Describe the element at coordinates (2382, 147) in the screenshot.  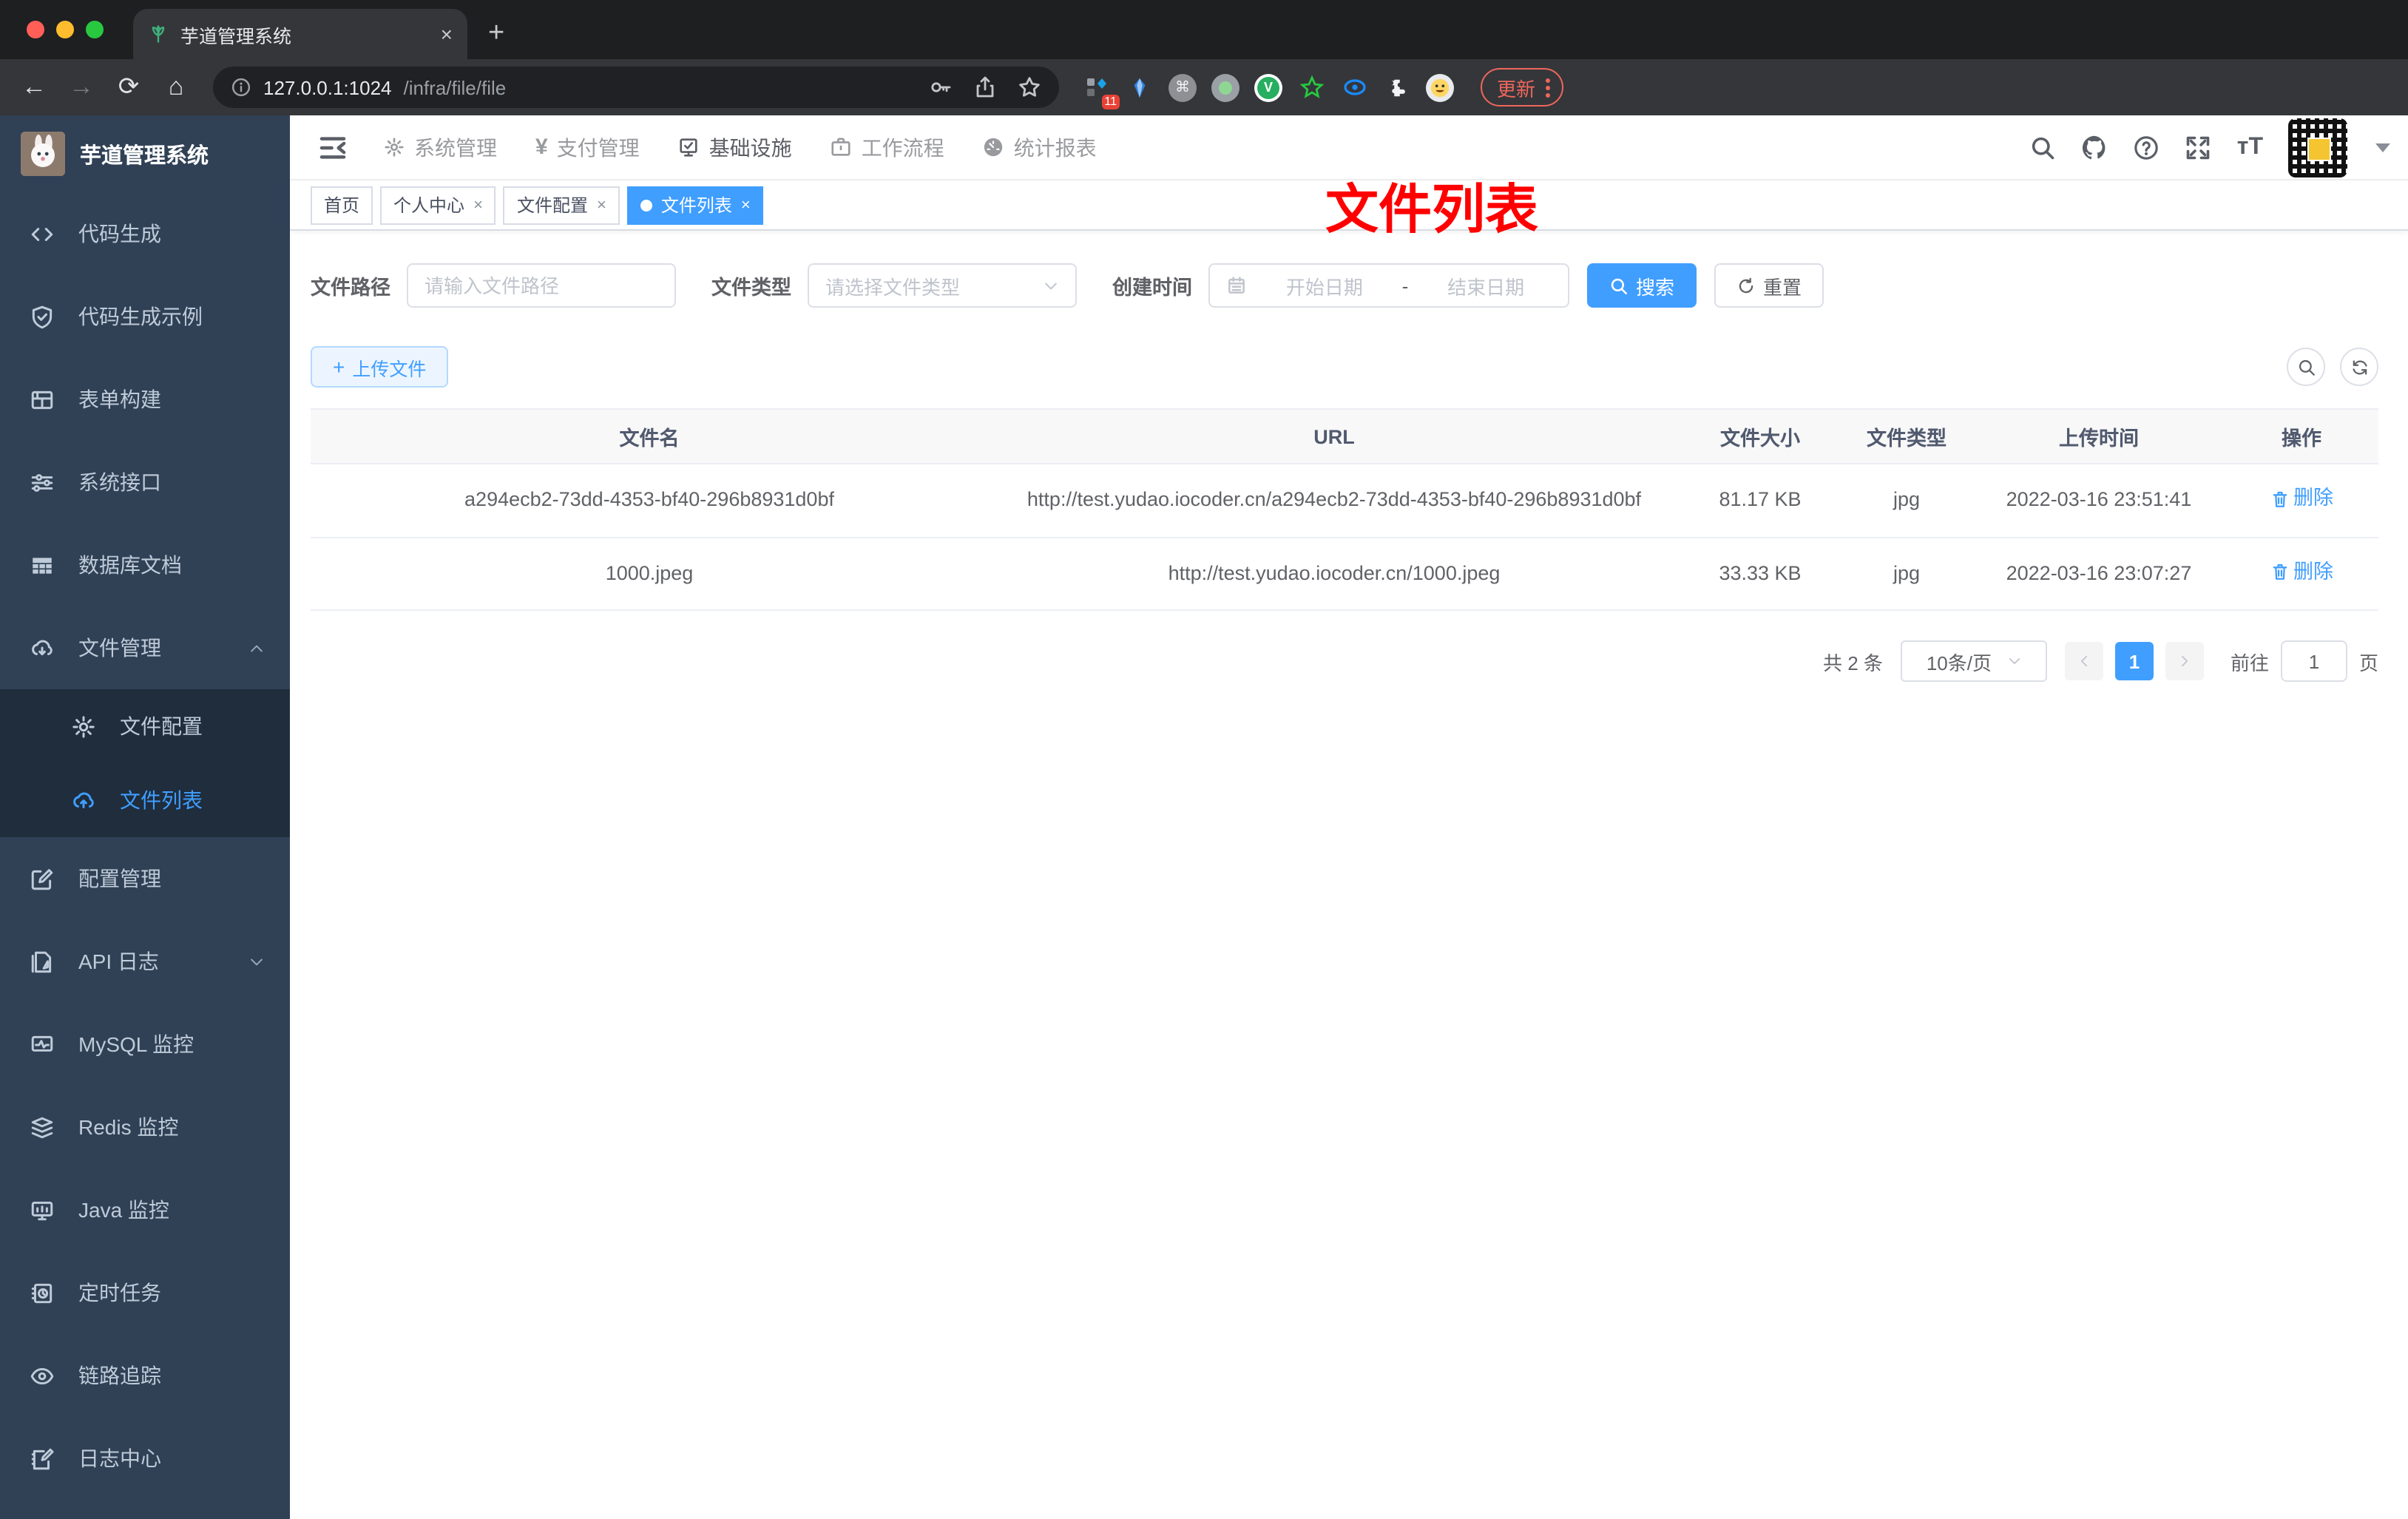
I see `avatar-caret-down-icon` at that location.